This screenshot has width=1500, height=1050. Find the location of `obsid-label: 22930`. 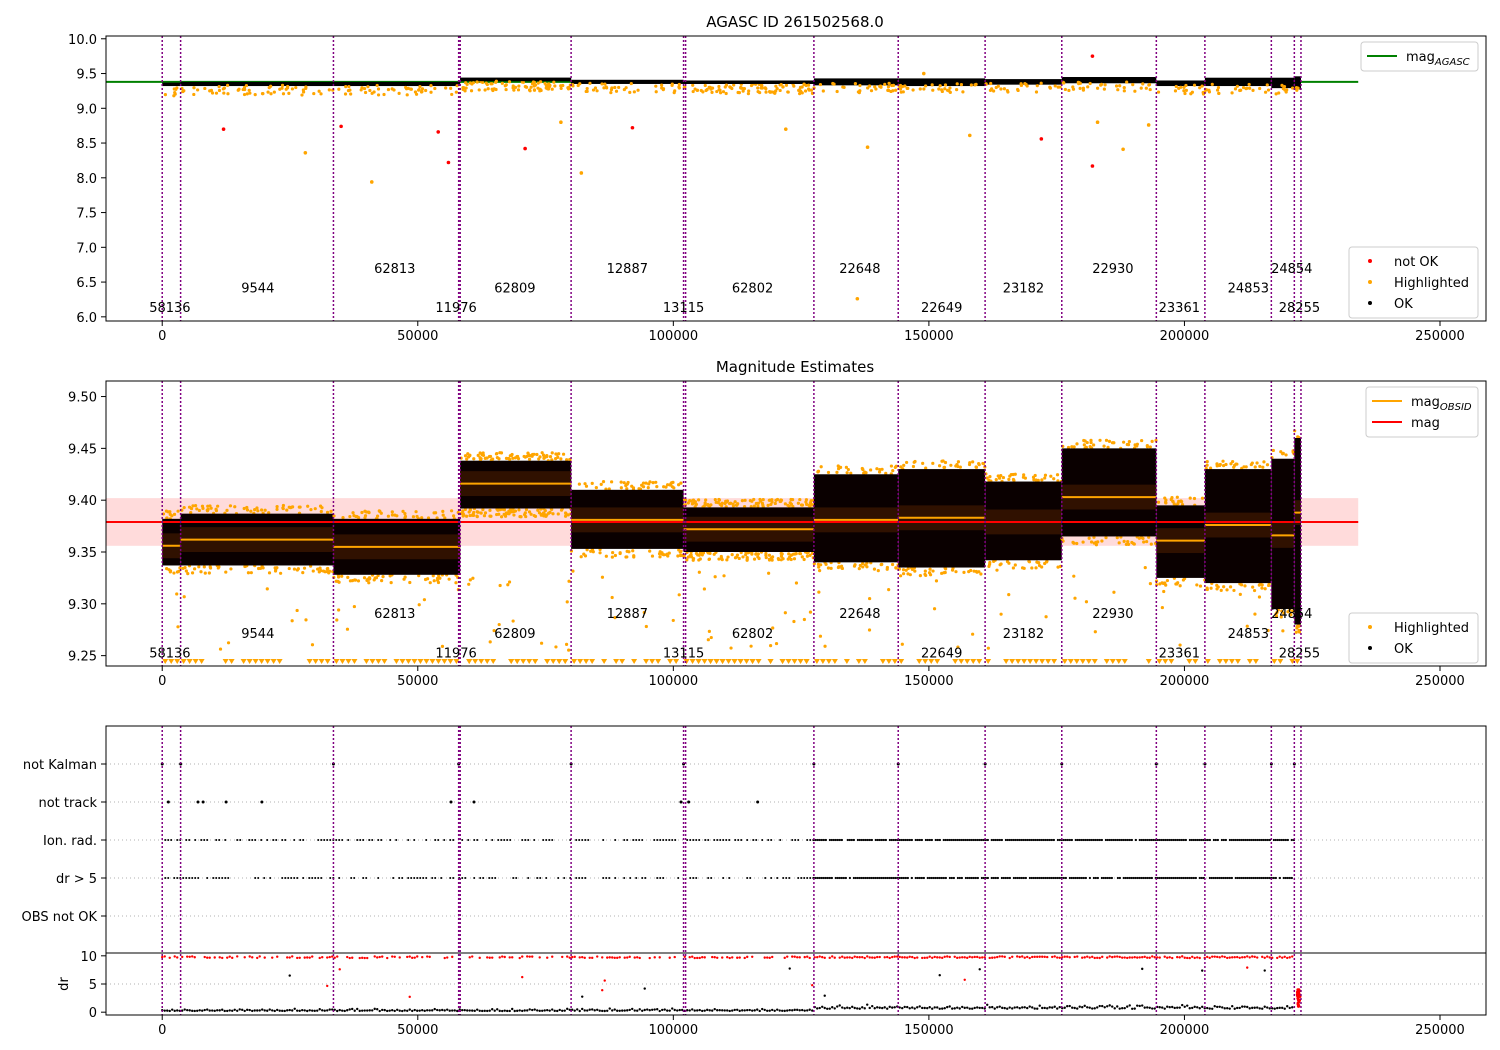

obsid-label: 22930 is located at coordinates (1112, 614).